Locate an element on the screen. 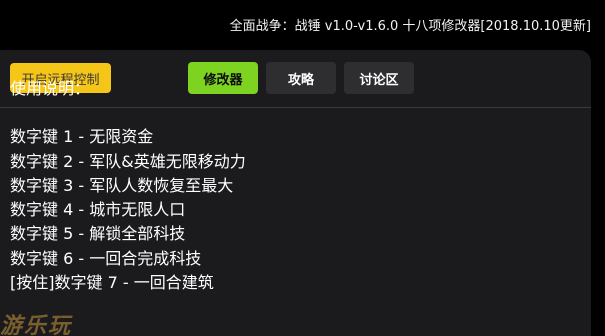  window-title: 全面战争：战锤 v1.0-v1.6.0 十八项修改器[2018.10.10更新] is located at coordinates (410, 26).